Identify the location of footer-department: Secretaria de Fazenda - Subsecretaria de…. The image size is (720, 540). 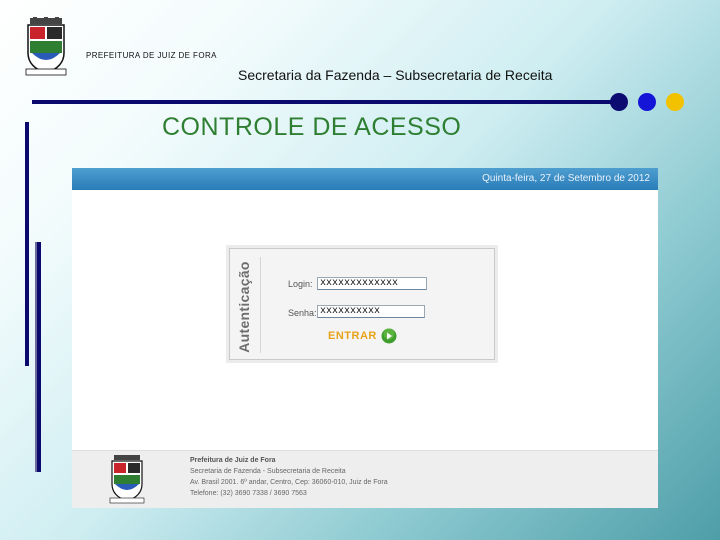
(268, 471).